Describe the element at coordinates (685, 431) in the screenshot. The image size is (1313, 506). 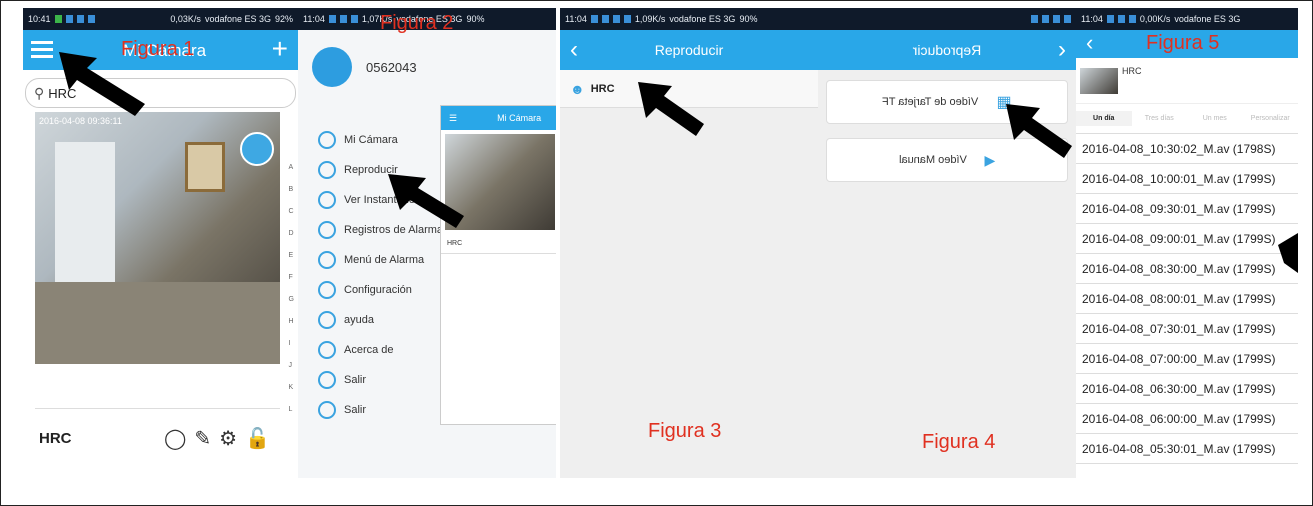
I see `figure-label: Figura 3` at that location.